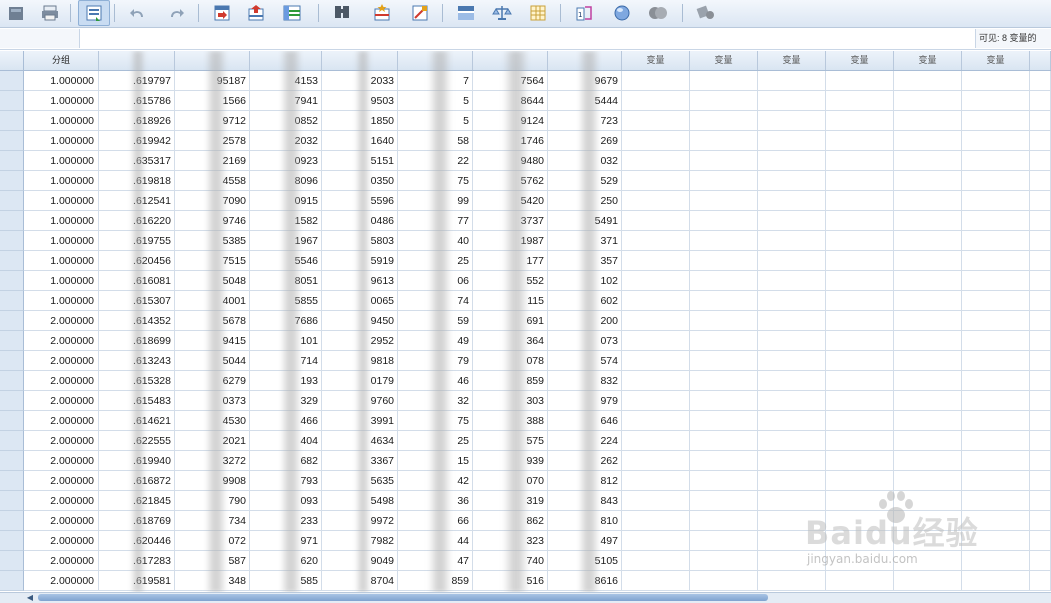  Describe the element at coordinates (212, 541) in the screenshot. I see `data-cell: 072` at that location.